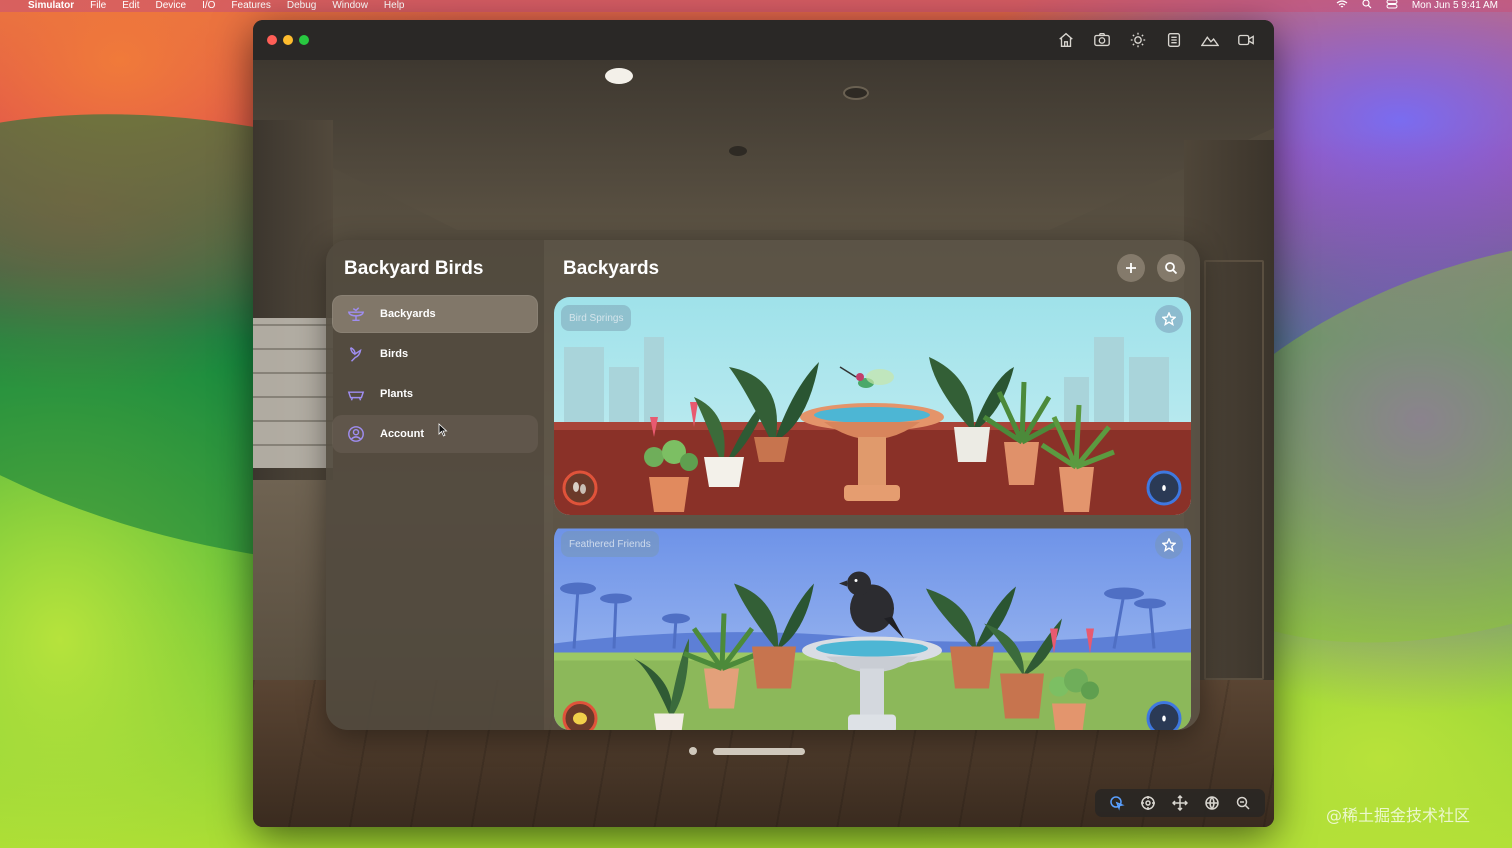  I want to click on person-circle-icon, so click(356, 434).